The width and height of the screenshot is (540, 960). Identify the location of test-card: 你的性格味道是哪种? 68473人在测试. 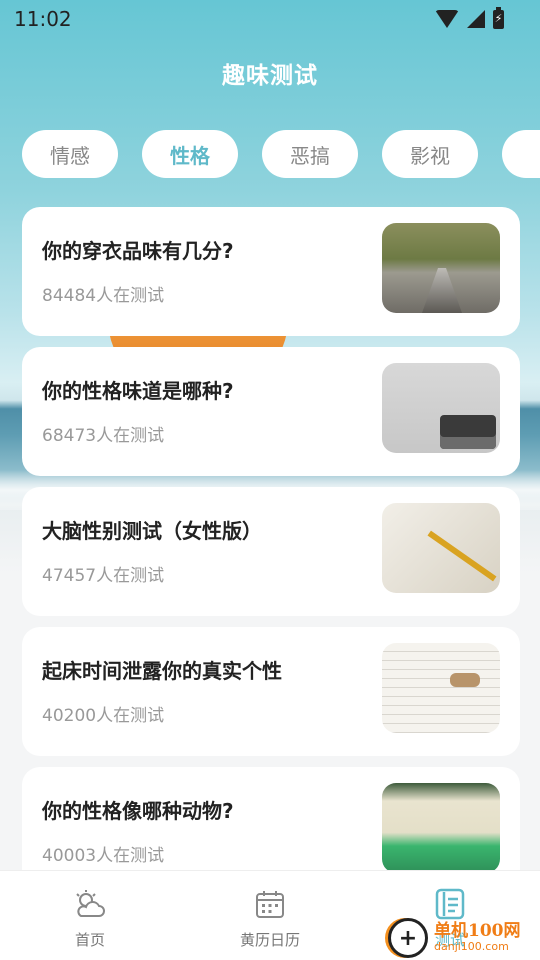
(271, 411).